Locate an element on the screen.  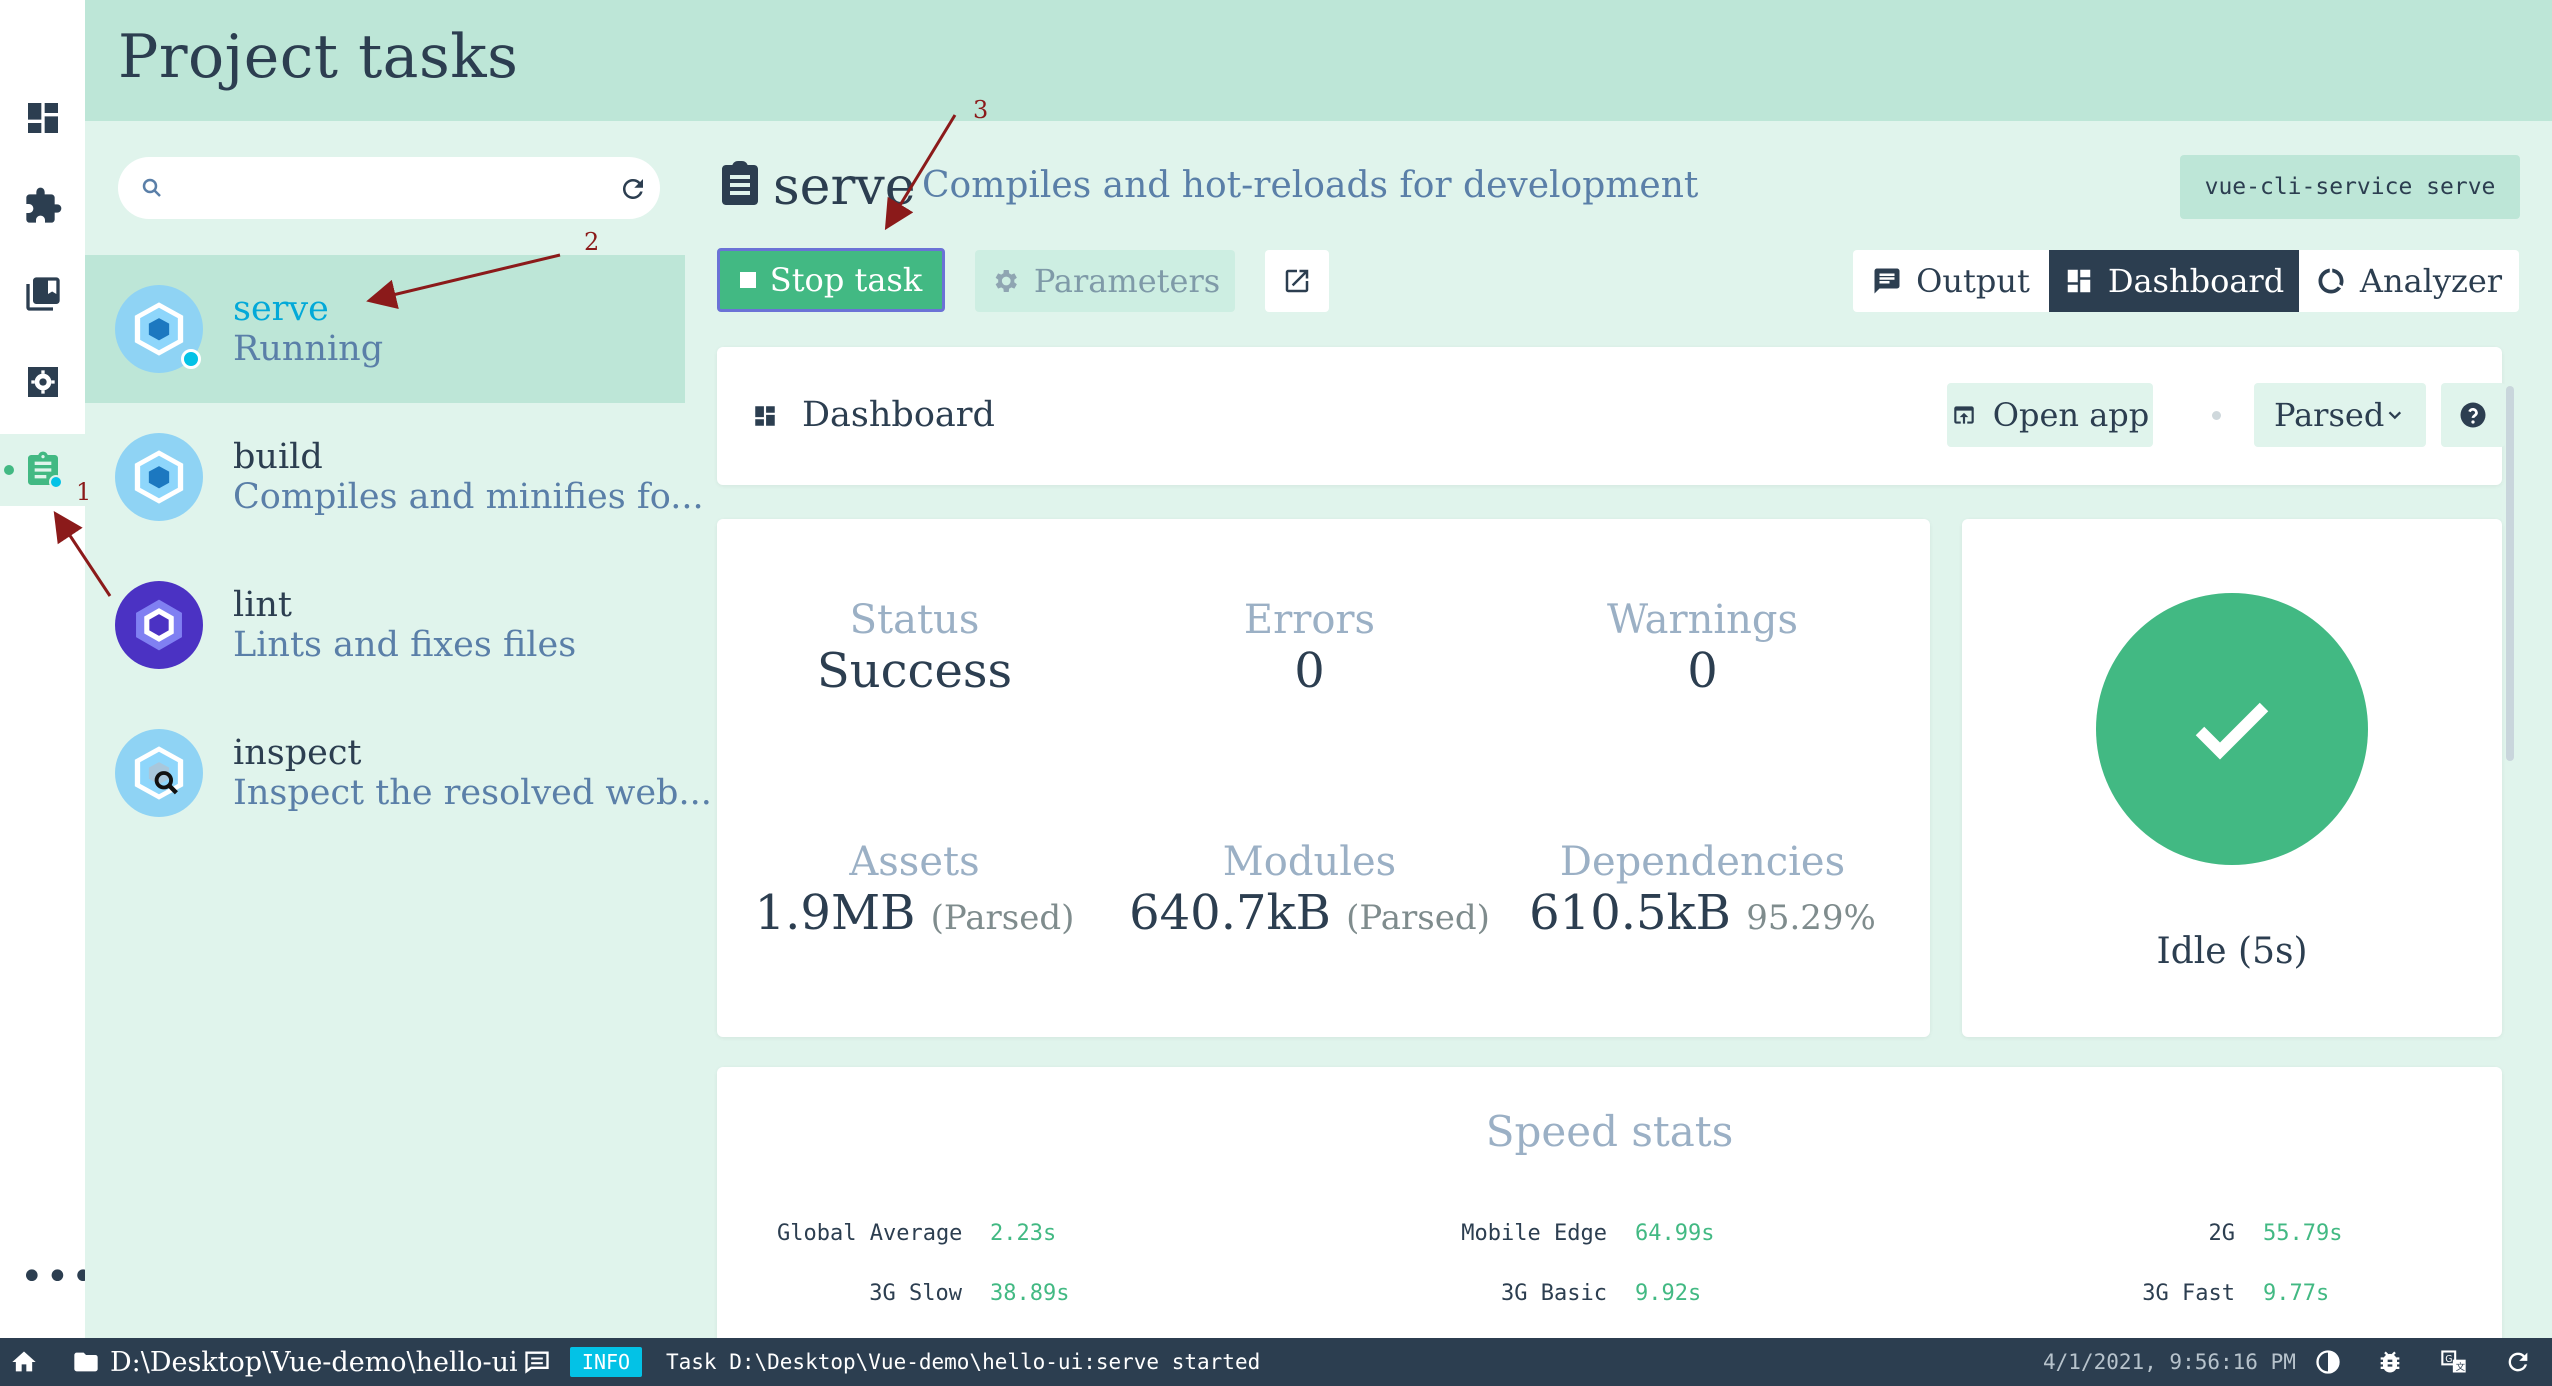
library-books-icon is located at coordinates (42, 294).